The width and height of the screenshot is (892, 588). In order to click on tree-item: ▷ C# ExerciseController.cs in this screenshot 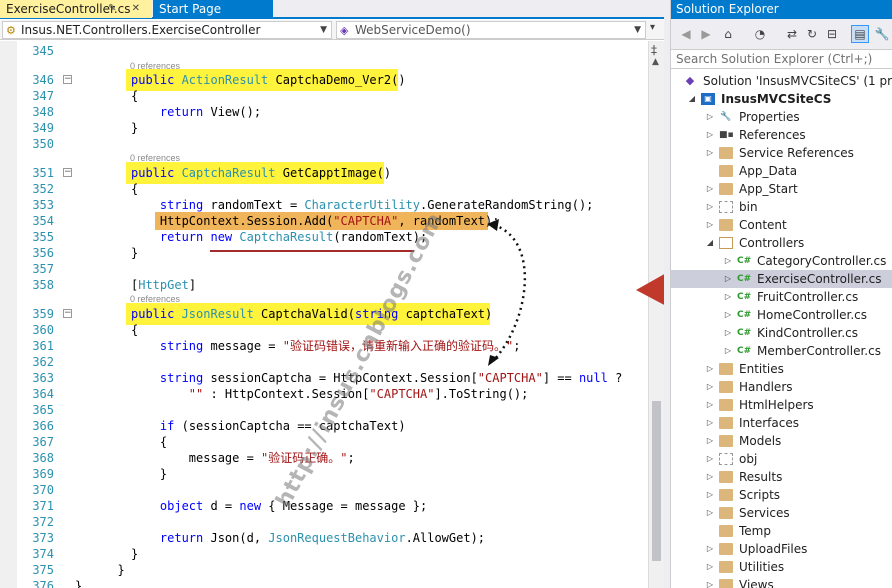, I will do `click(781, 279)`.